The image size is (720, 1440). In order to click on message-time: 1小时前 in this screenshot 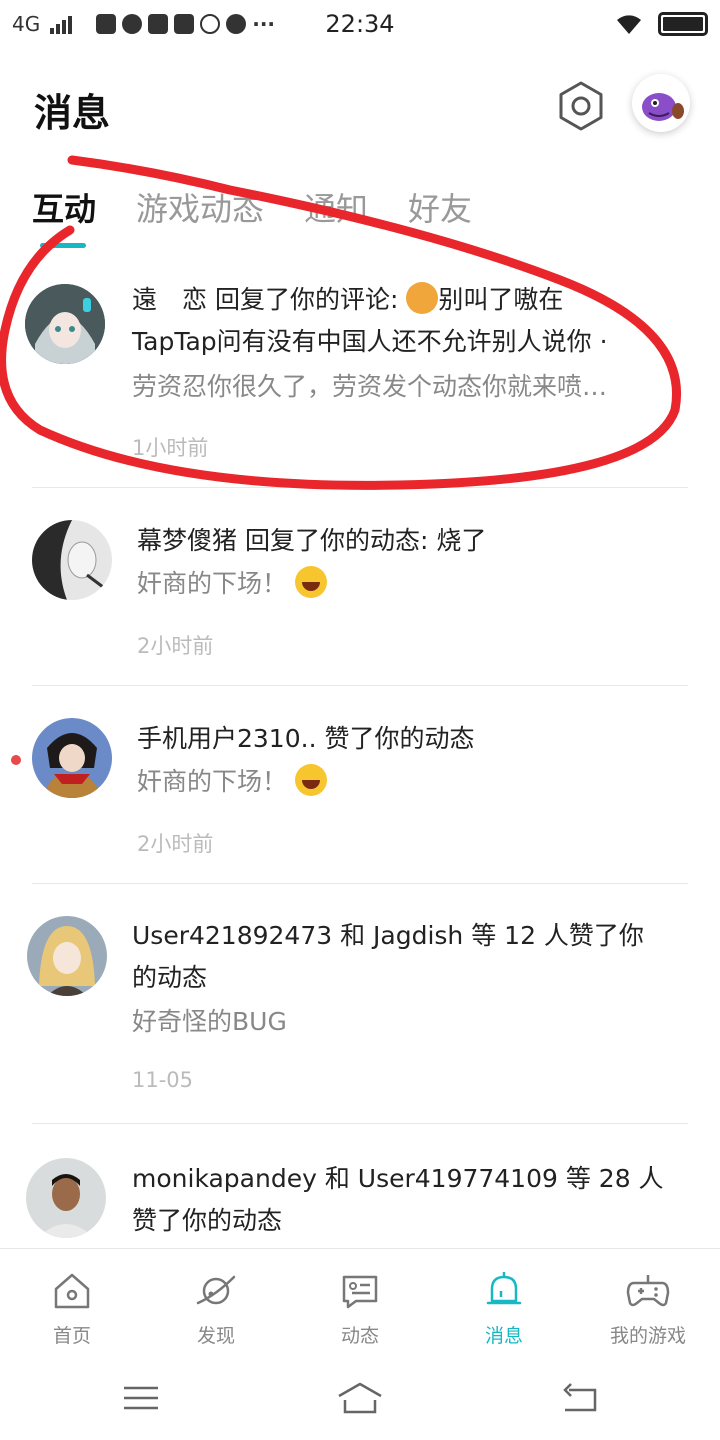, I will do `click(170, 448)`.